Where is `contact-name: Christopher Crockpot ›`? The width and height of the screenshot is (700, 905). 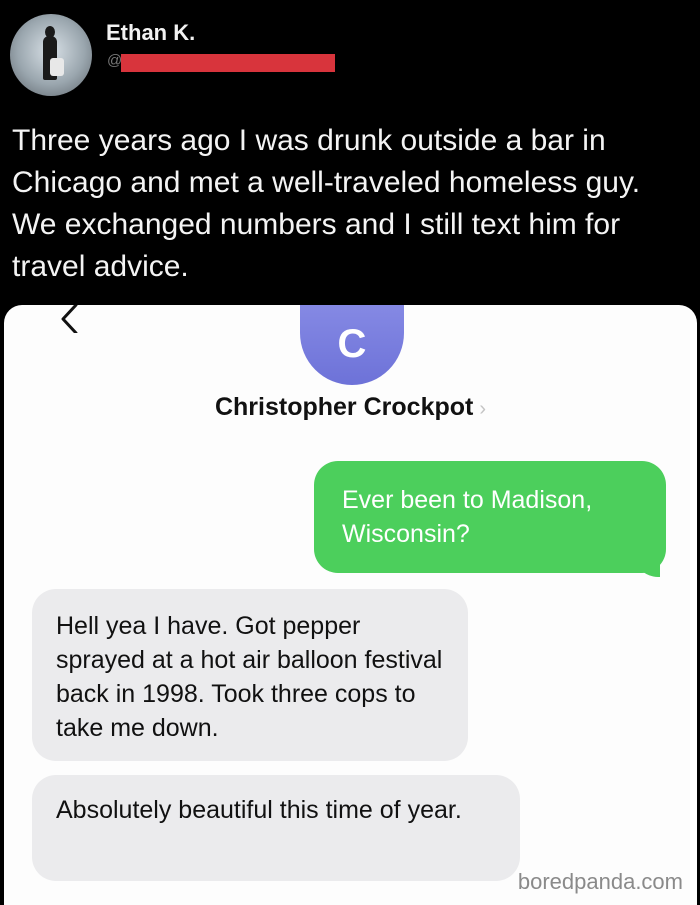
contact-name: Christopher Crockpot › is located at coordinates (350, 407).